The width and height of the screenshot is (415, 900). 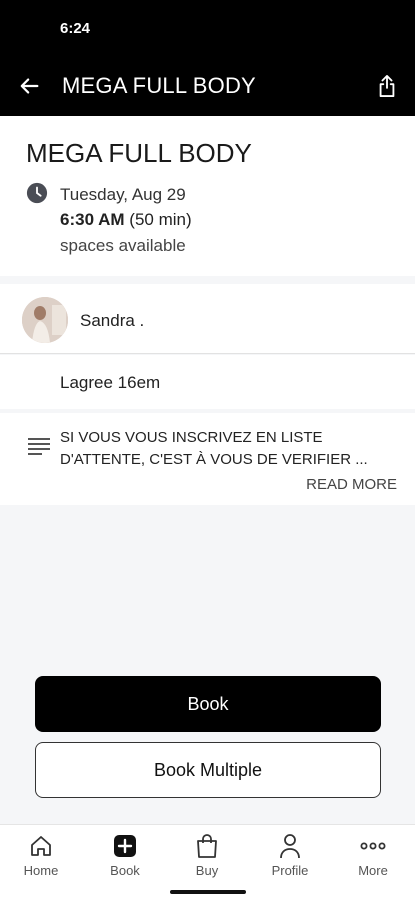 I want to click on class-title: MEGA FULL BODY, so click(x=139, y=153).